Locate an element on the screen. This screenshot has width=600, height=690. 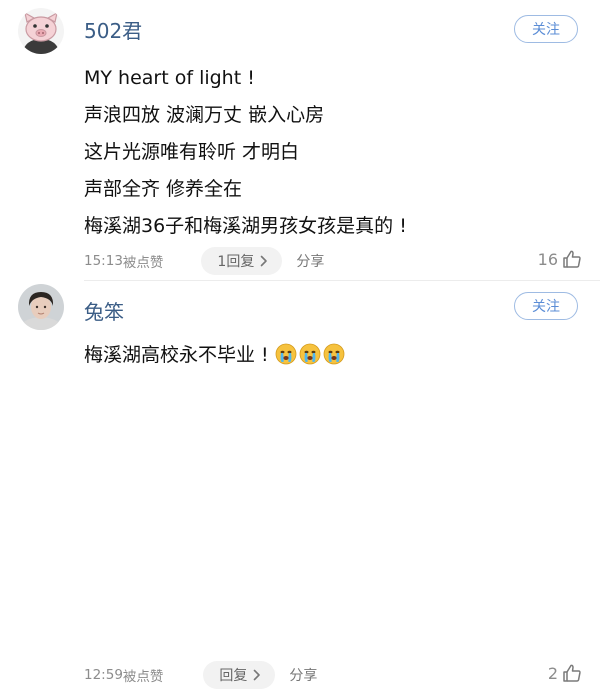
like-button: 2 is located at coordinates (565, 673).